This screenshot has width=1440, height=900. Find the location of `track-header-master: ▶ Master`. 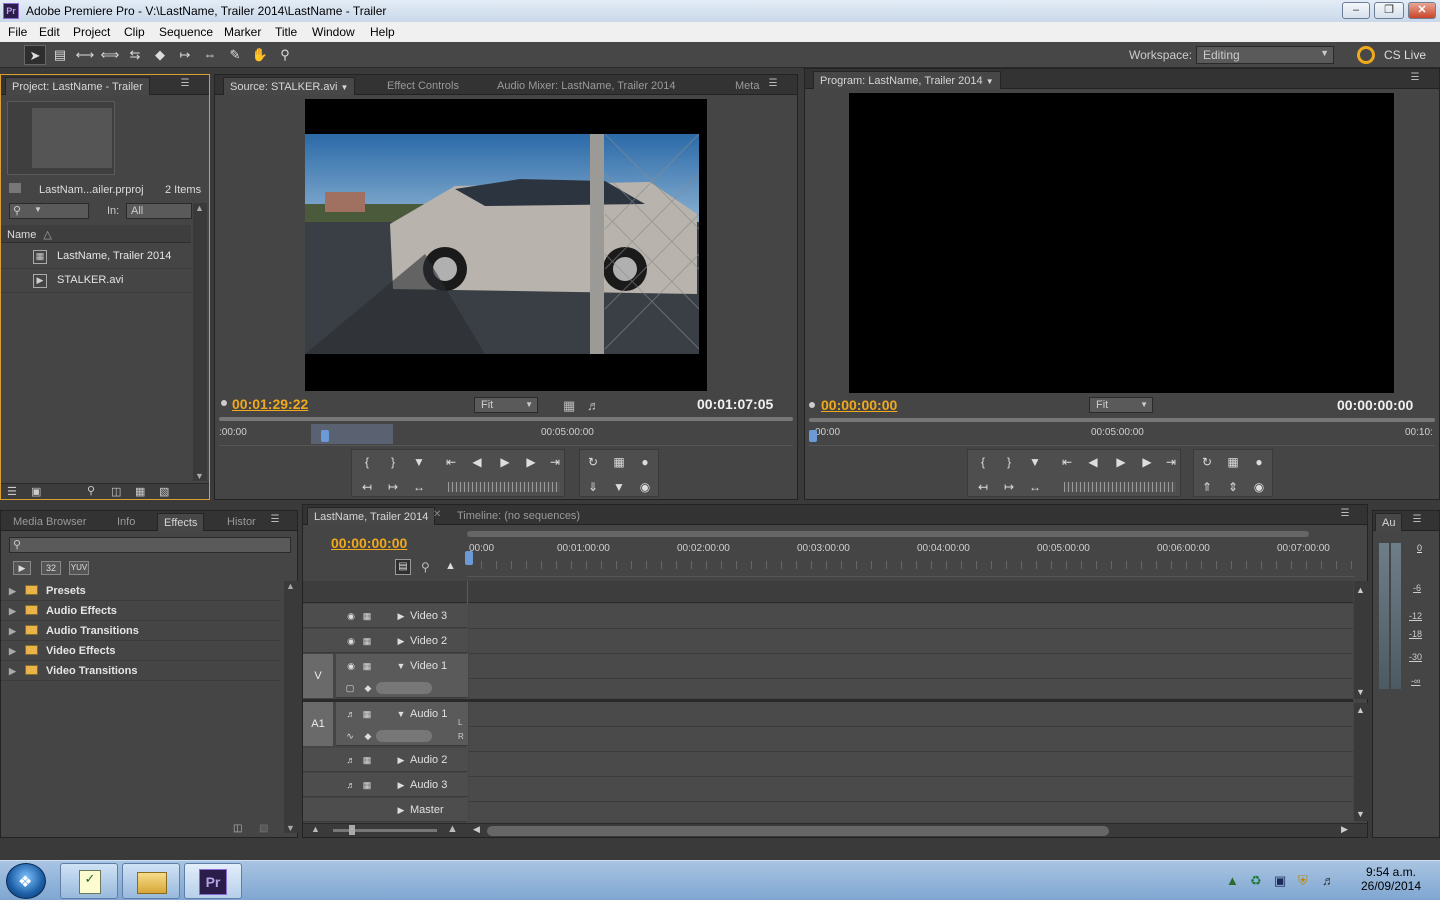

track-header-master: ▶ Master is located at coordinates (385, 810).